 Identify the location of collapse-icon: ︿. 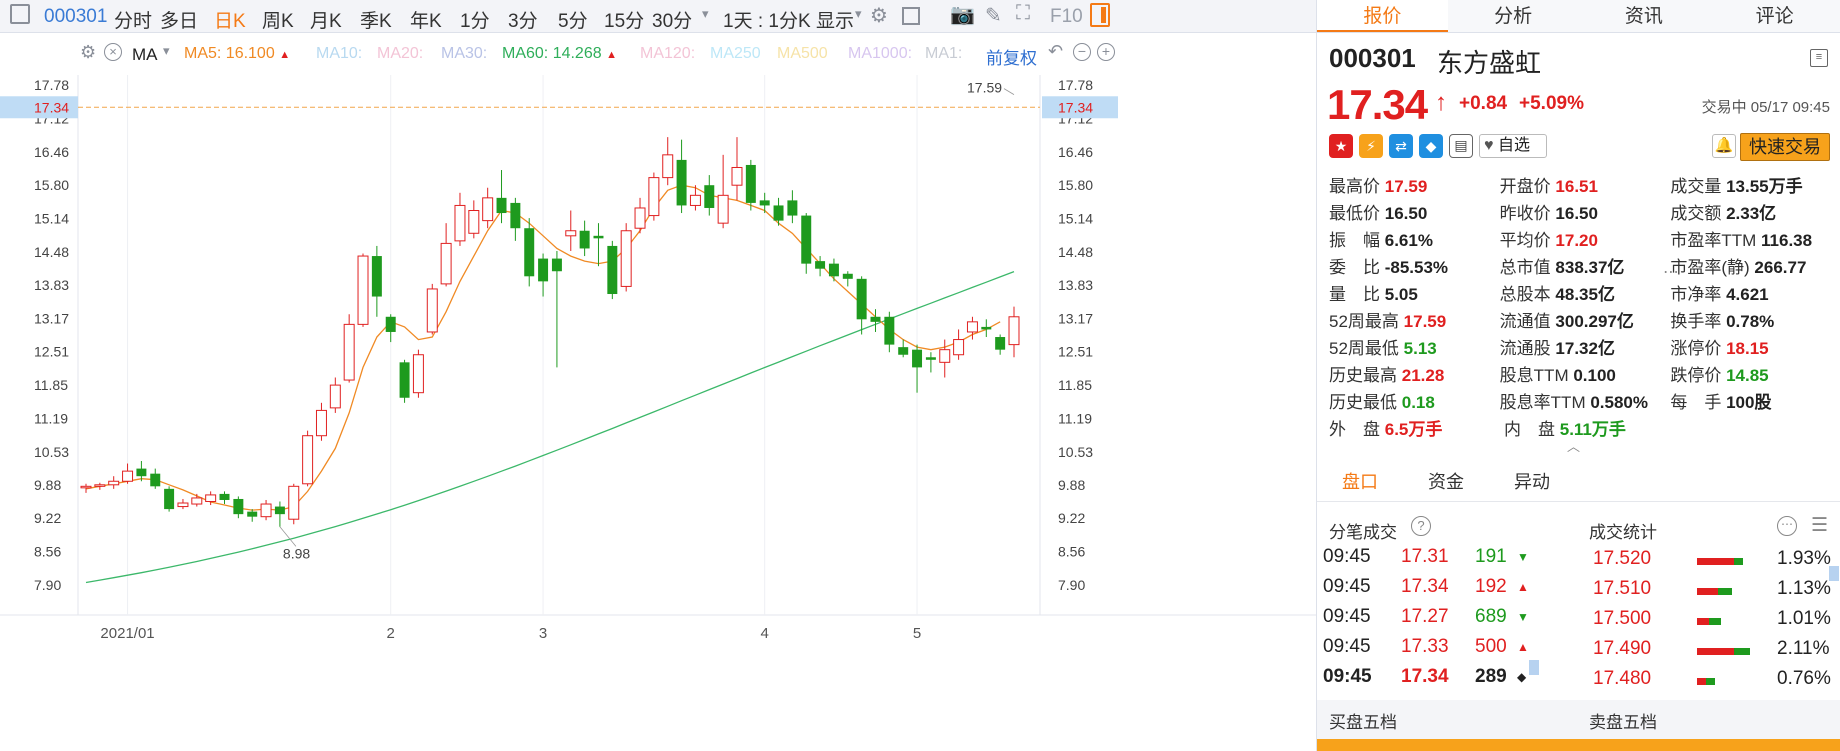
(1573, 445).